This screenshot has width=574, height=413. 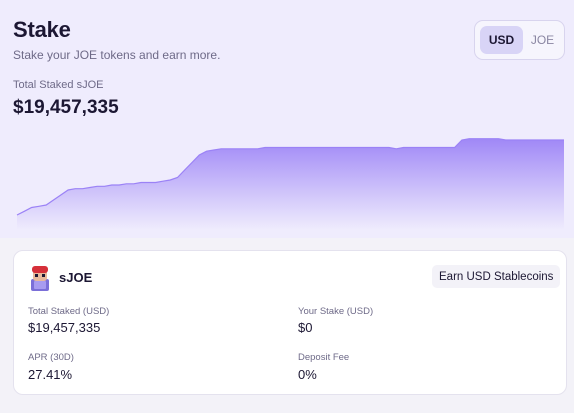 I want to click on total-staked-value: $19,457,335, so click(x=66, y=107).